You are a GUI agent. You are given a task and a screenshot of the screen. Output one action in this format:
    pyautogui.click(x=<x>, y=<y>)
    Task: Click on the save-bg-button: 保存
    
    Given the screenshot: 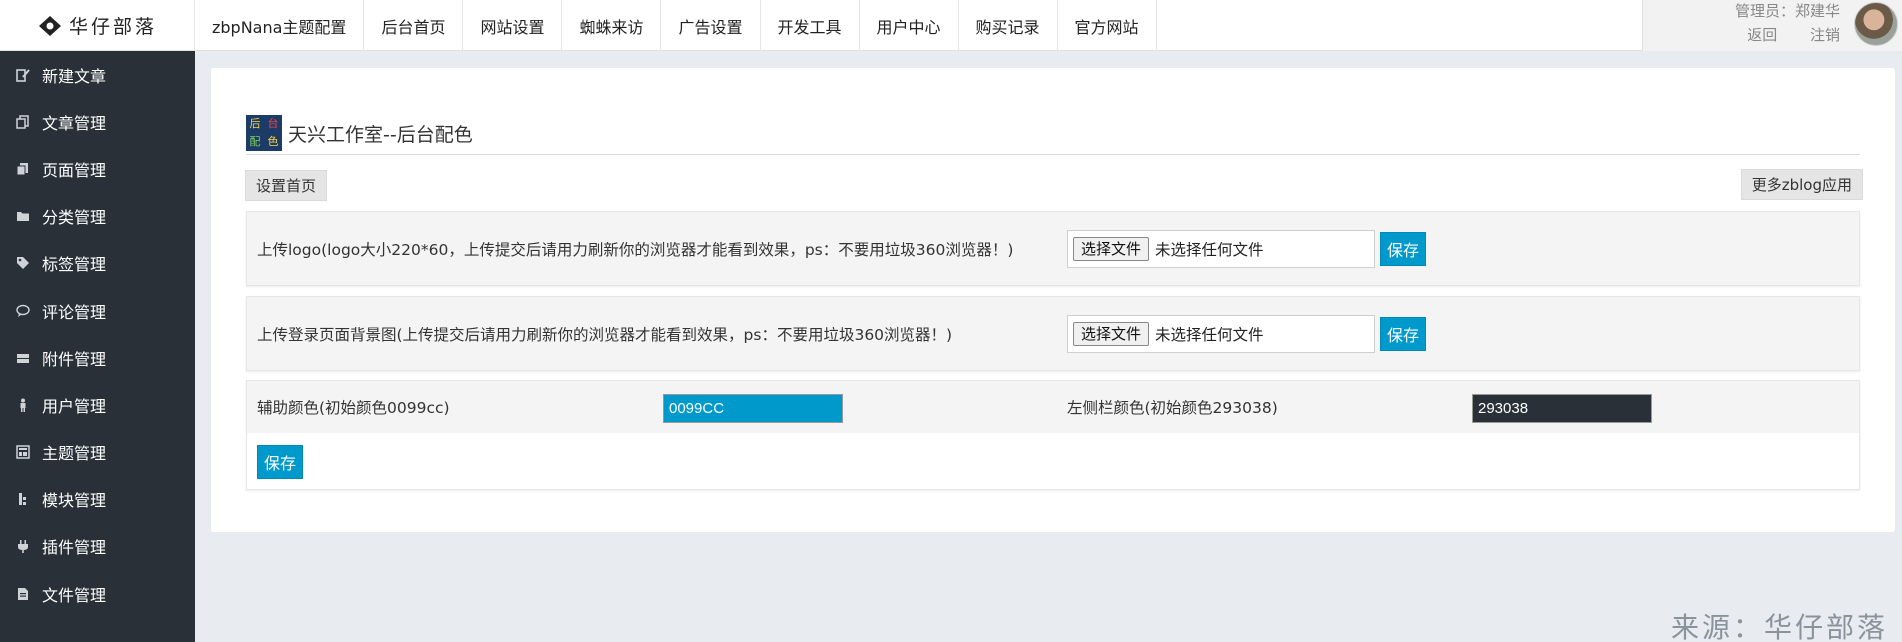 What is the action you would take?
    pyautogui.click(x=1403, y=333)
    